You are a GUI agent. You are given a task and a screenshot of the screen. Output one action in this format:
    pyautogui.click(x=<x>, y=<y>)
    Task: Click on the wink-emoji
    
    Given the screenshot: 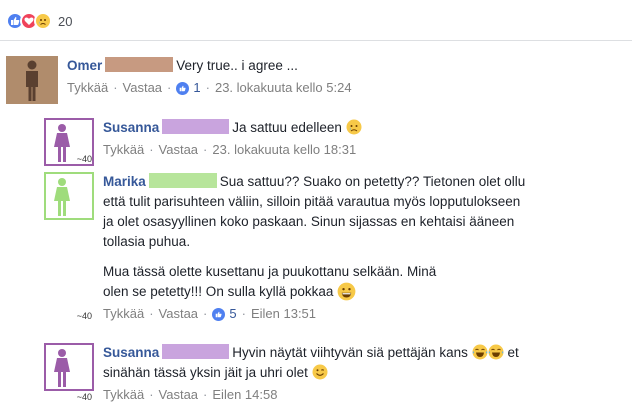 What is the action you would take?
    pyautogui.click(x=320, y=372)
    